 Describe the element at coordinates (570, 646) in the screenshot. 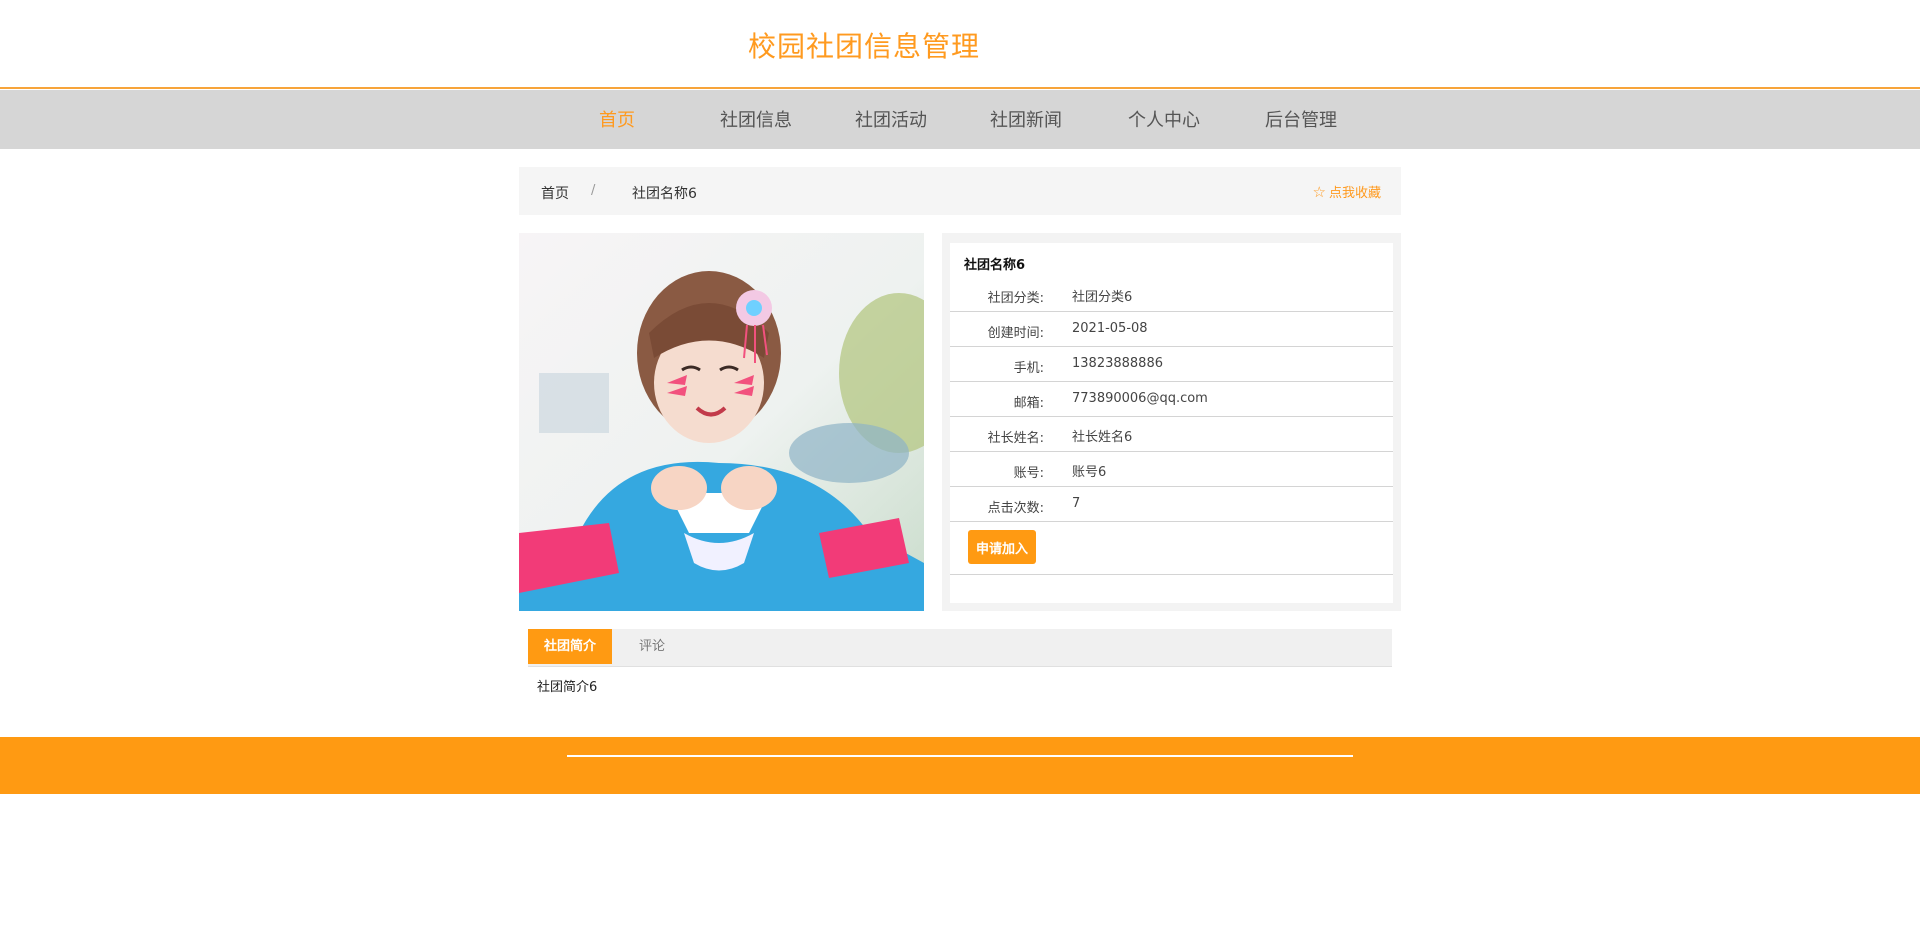

I see `tab-club-intro: 社团简介` at that location.